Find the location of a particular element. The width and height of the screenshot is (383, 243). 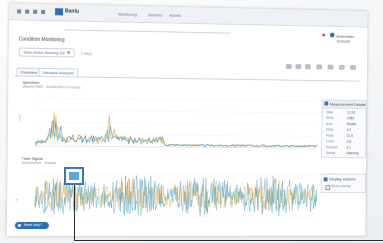

marker-baseline is located at coordinates (228, 240).